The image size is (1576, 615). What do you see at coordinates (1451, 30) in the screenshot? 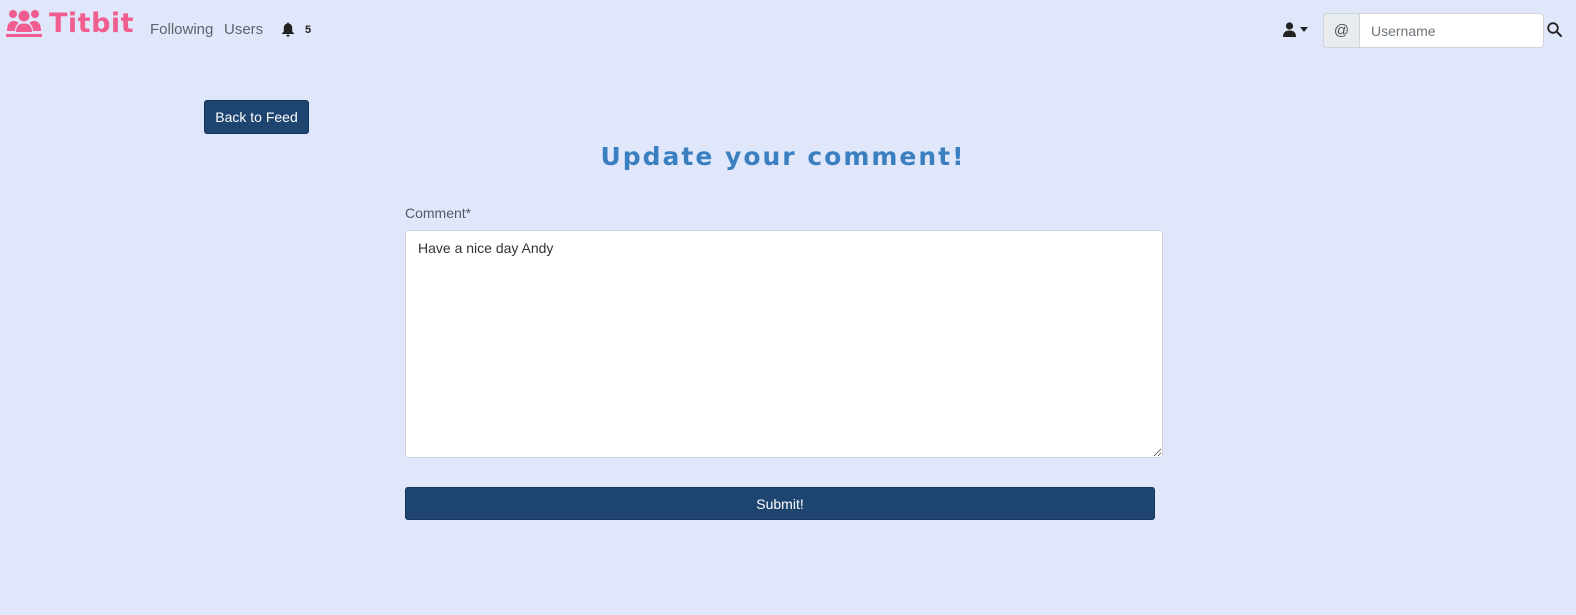
I see `username-search-input` at bounding box center [1451, 30].